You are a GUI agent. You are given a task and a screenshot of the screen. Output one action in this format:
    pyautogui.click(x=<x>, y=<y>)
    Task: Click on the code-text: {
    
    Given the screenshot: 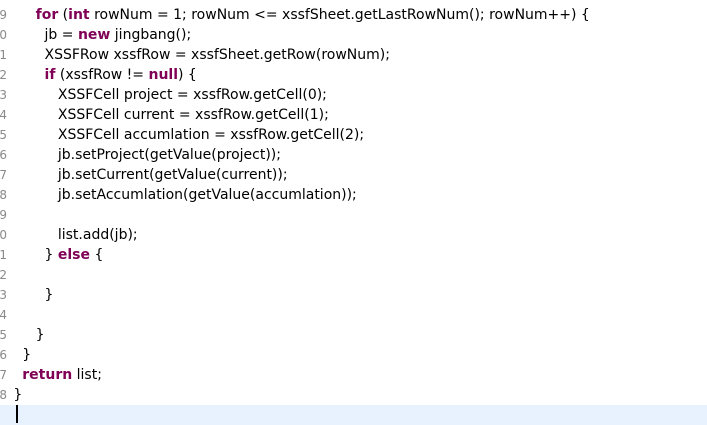 What is the action you would take?
    pyautogui.click(x=97, y=255)
    